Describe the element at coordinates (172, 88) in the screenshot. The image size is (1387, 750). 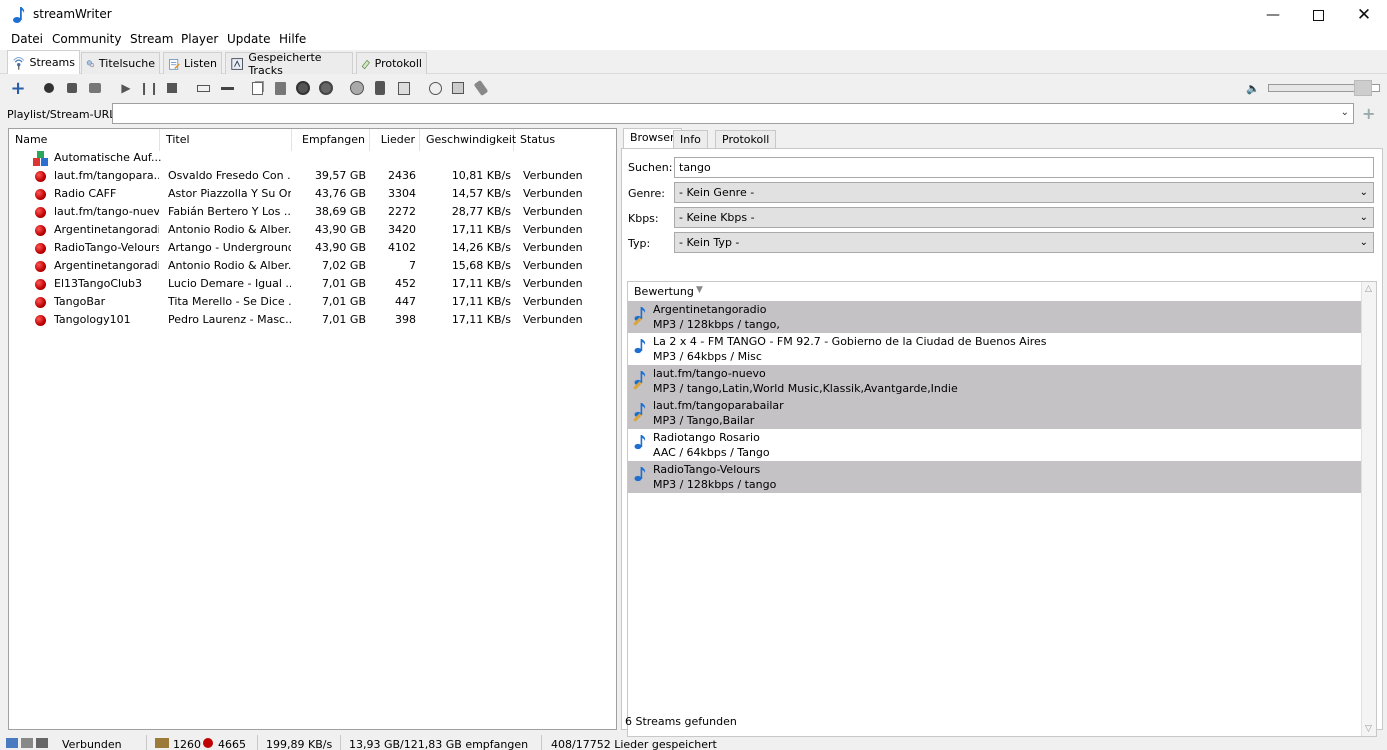
I see `stop-button` at that location.